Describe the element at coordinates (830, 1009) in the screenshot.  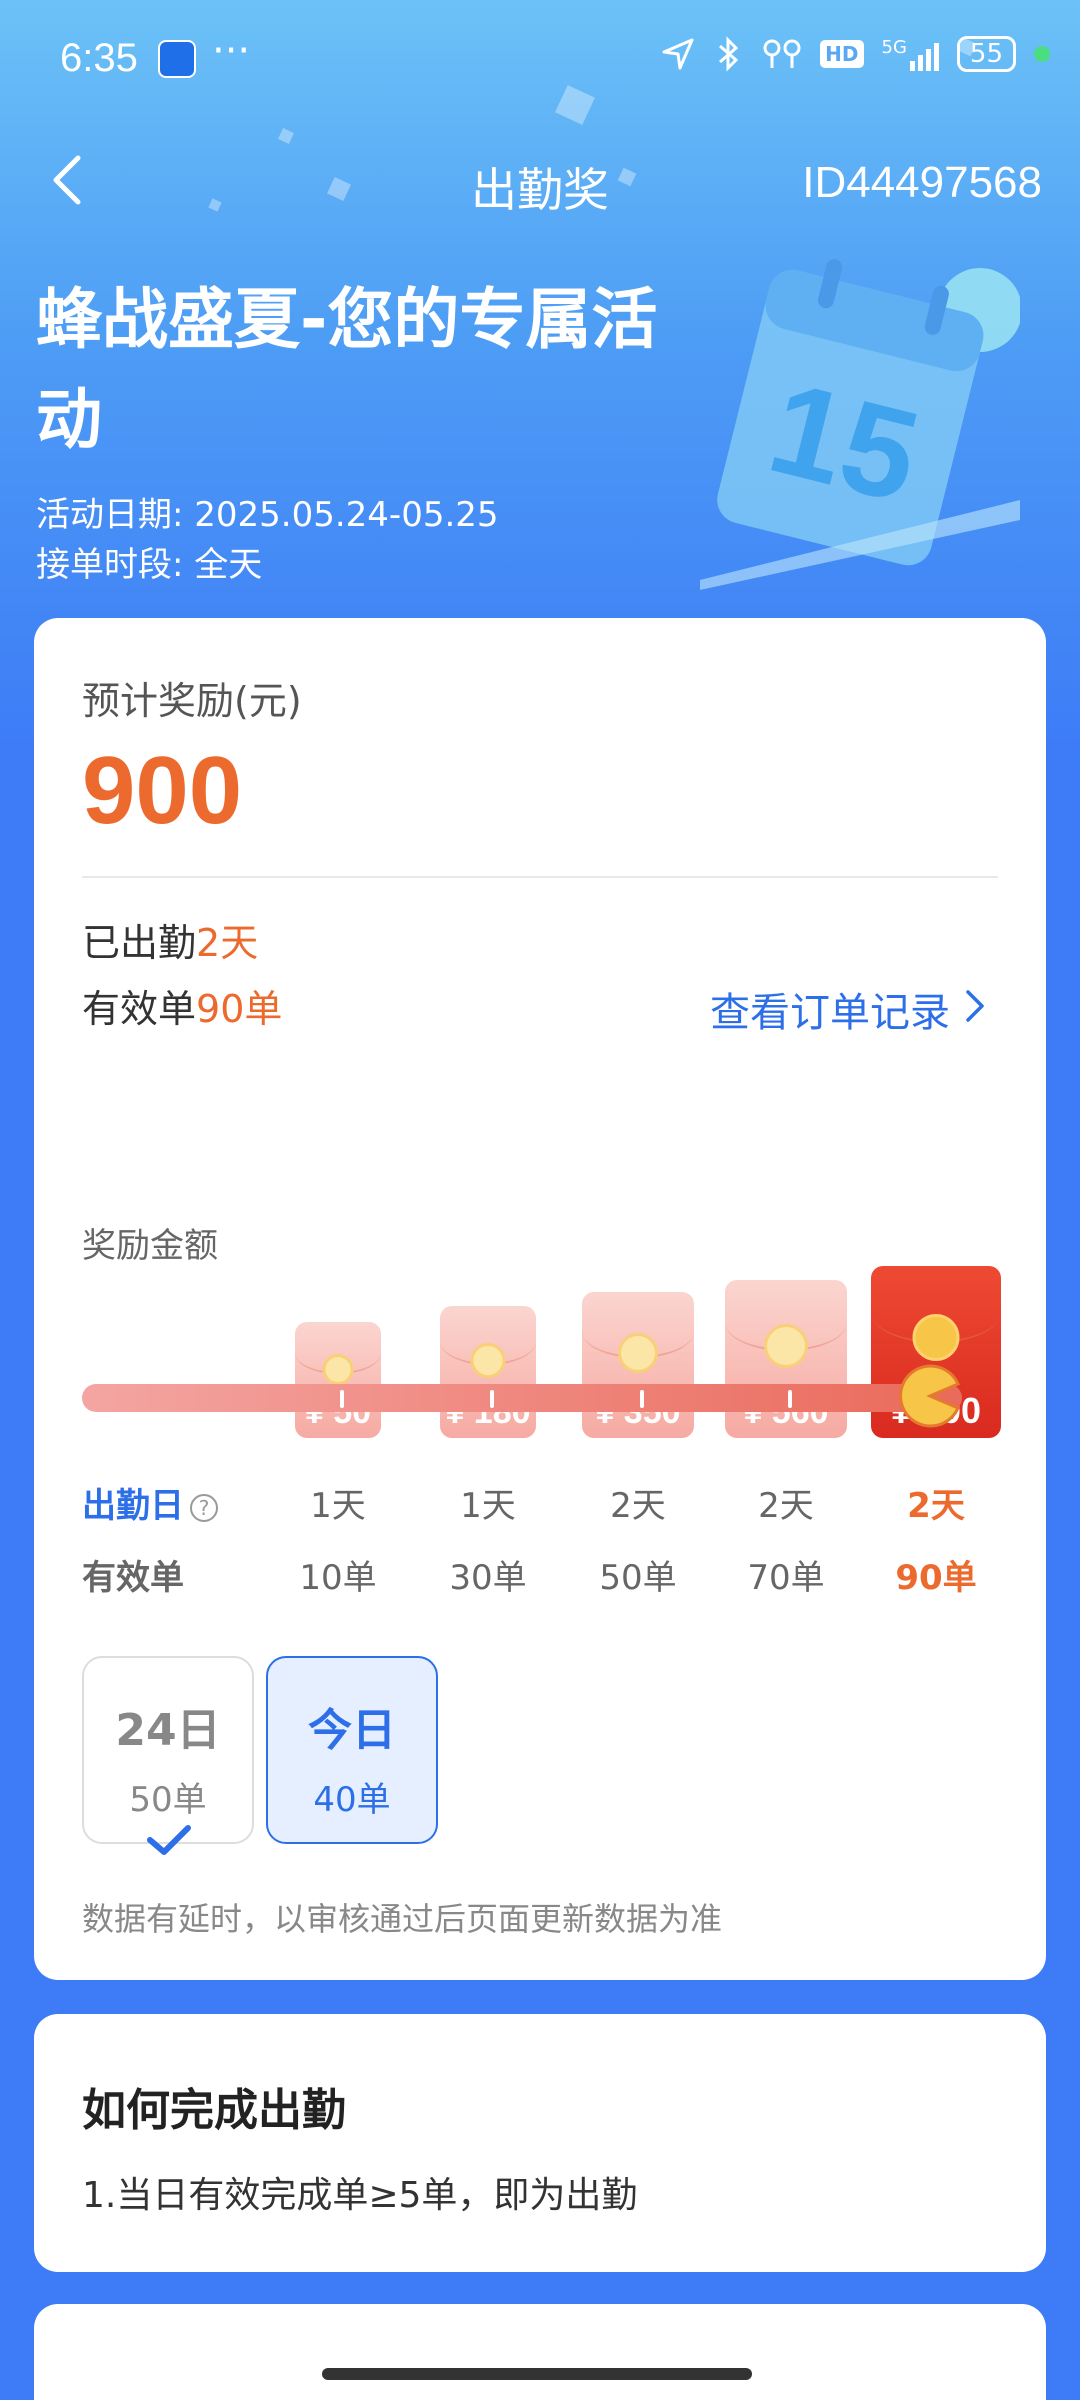
I see `order-records-link: 查看订单记录` at that location.